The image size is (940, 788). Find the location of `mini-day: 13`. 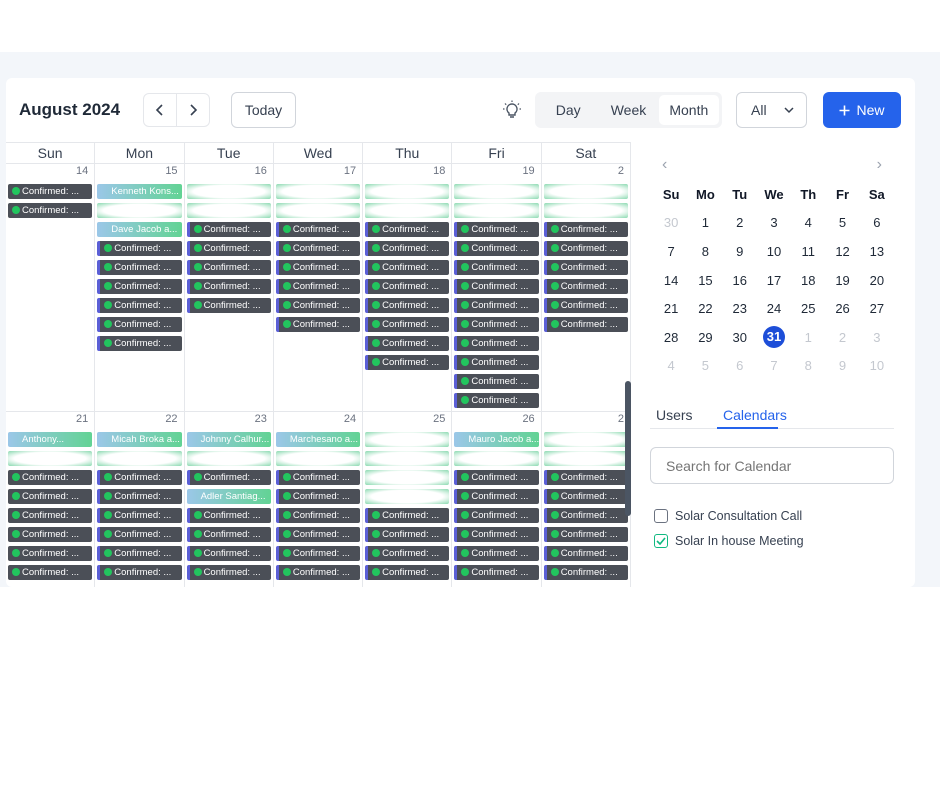

mini-day: 13 is located at coordinates (877, 251).